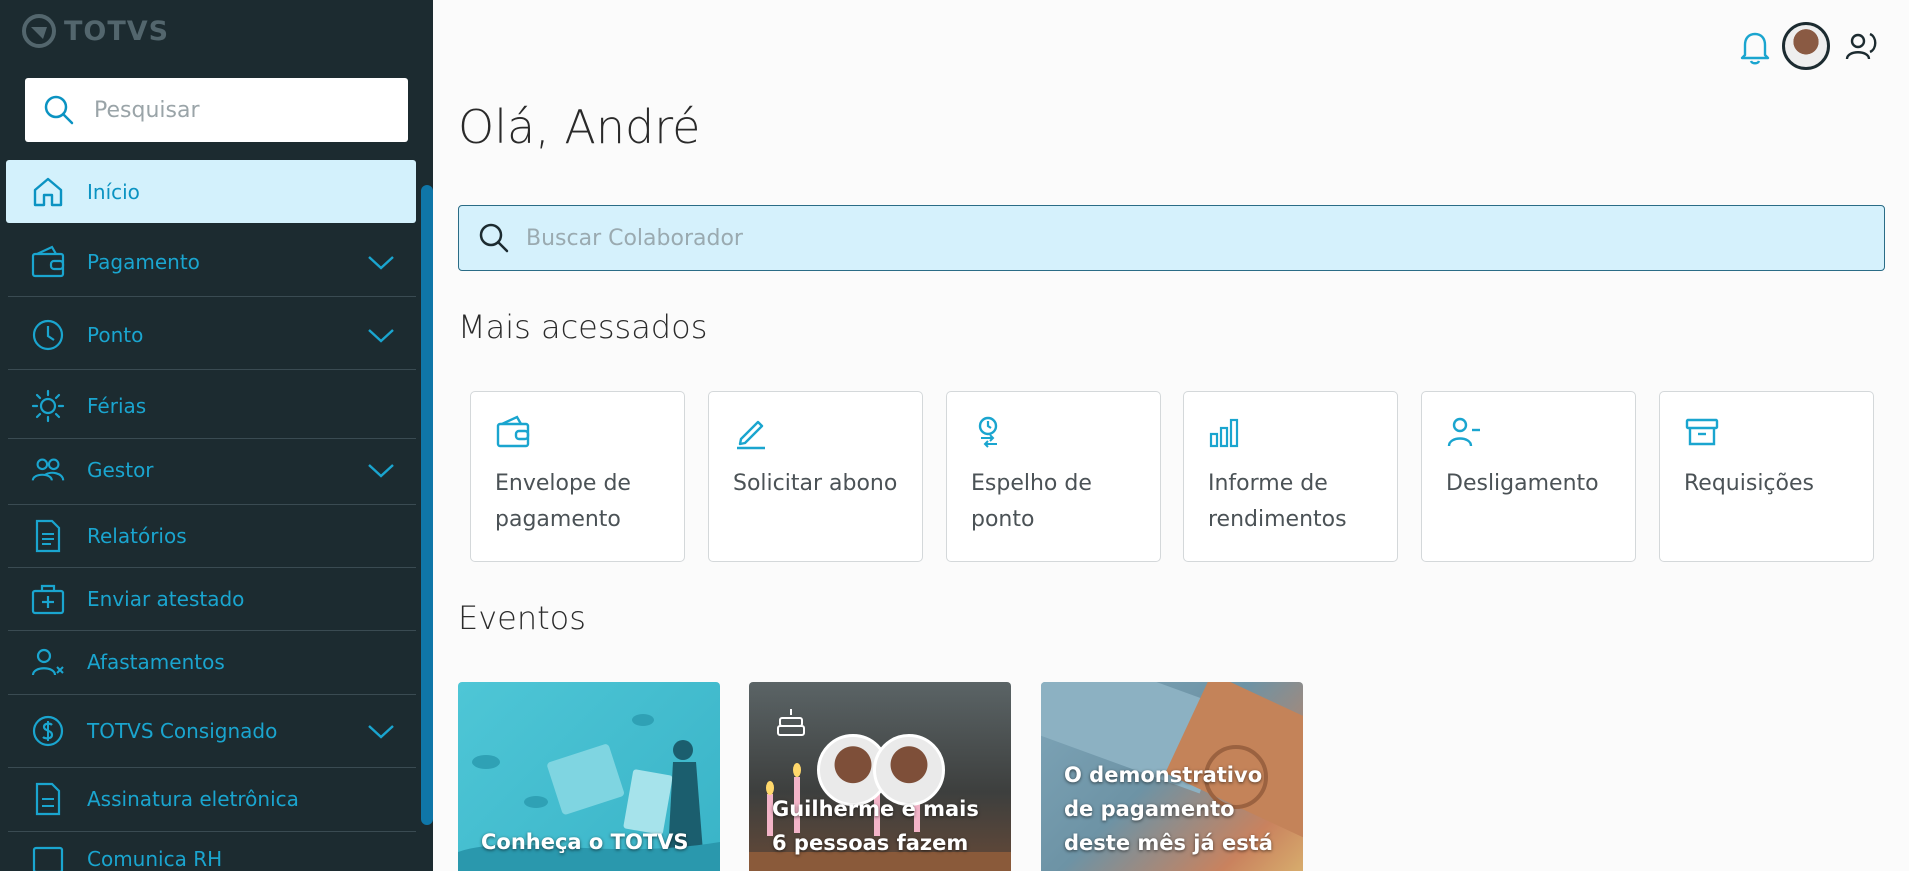  I want to click on clock-icon, so click(48, 335).